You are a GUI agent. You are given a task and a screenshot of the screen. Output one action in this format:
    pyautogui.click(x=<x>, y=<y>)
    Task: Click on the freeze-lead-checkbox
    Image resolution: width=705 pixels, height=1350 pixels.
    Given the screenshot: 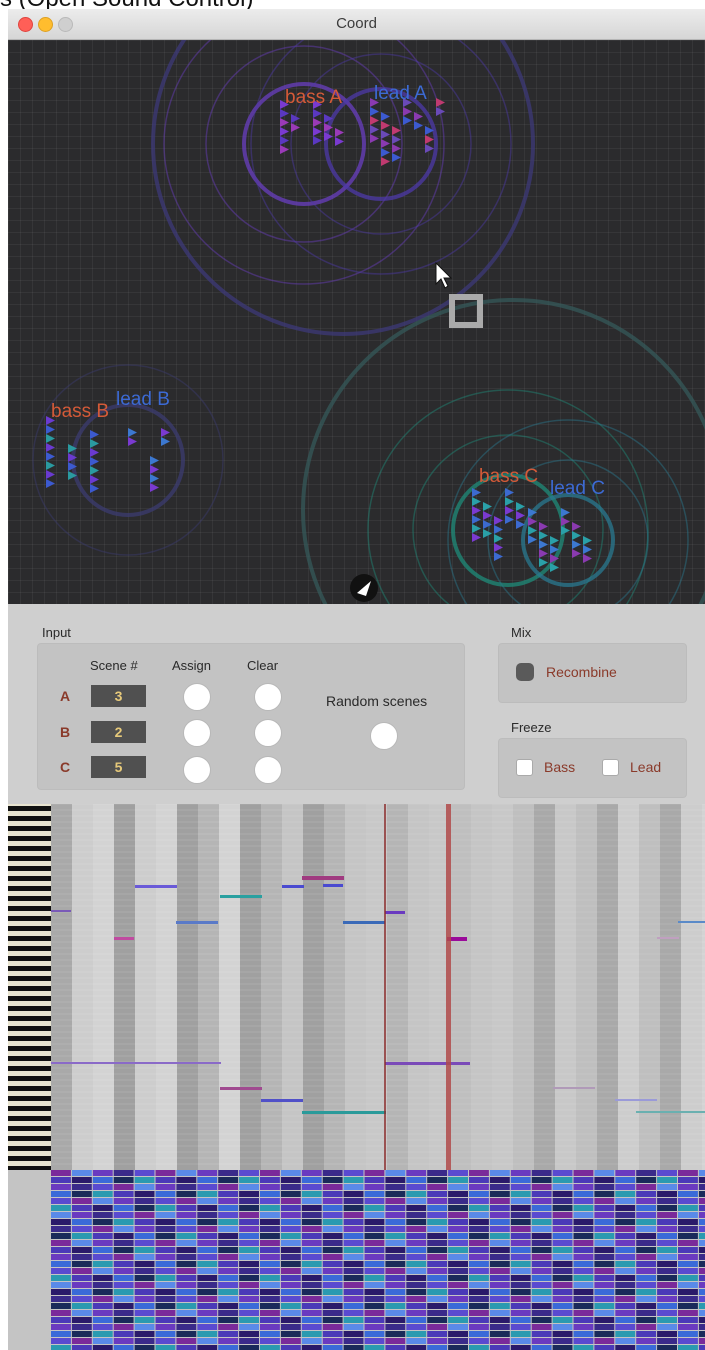 What is the action you would take?
    pyautogui.click(x=610, y=767)
    